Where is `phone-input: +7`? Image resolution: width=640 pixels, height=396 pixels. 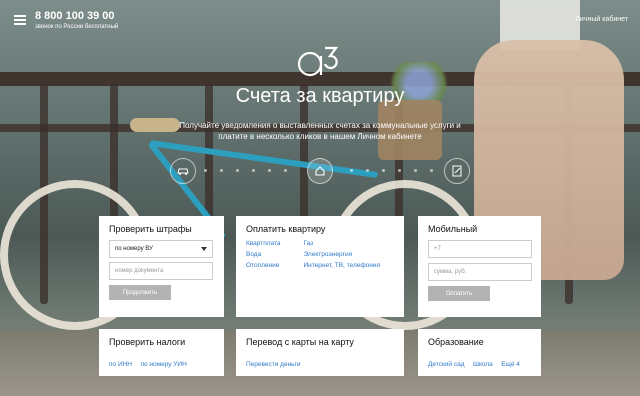
phone-input: +7 is located at coordinates (480, 249).